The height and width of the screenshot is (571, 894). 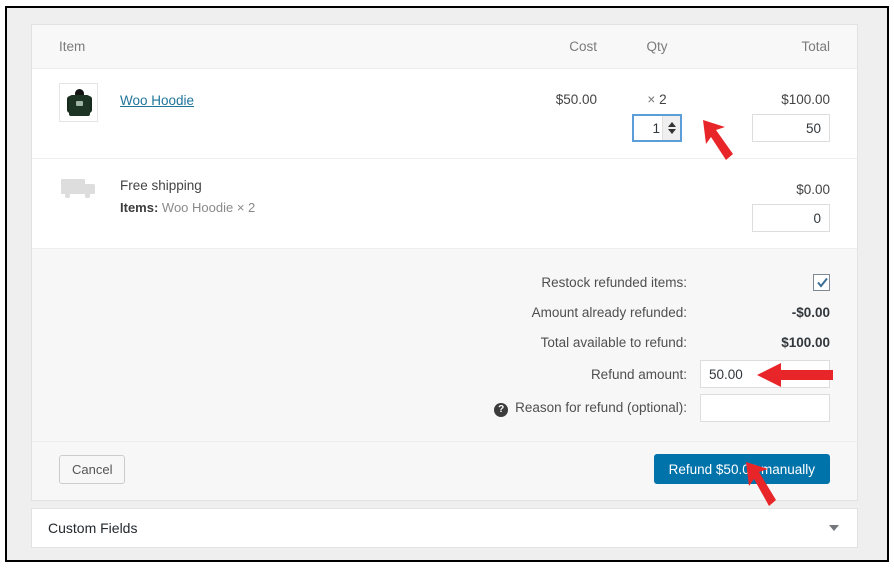 I want to click on refund-shipping-total-input, so click(x=791, y=218).